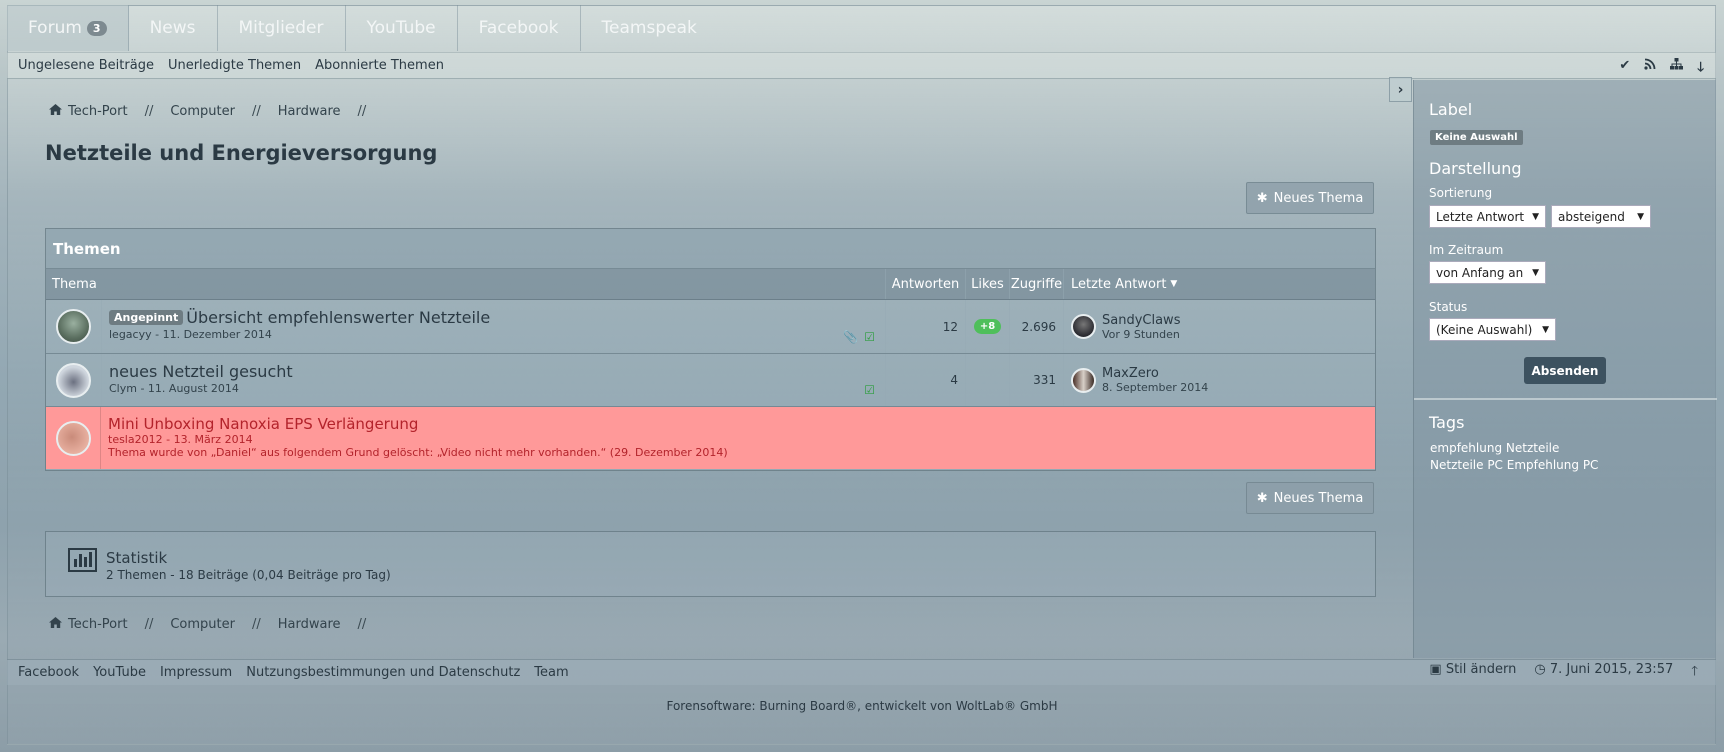  I want to click on submit-button: Absenden, so click(1565, 370).